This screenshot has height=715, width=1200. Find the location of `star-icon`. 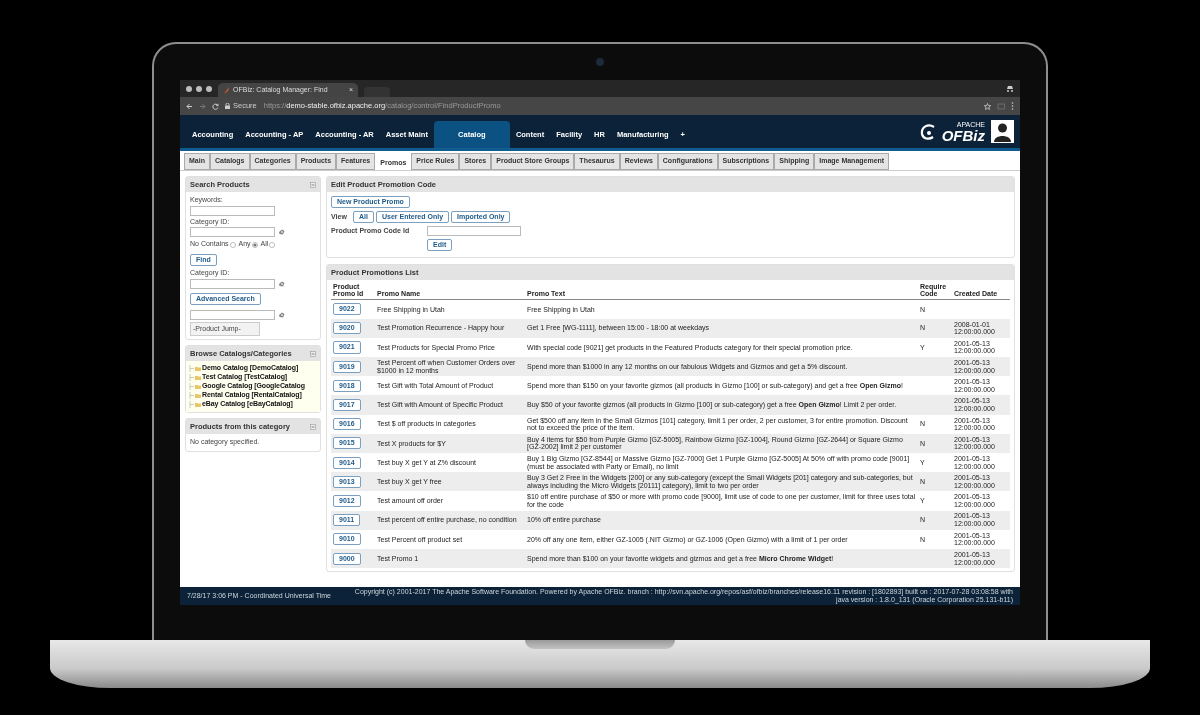

star-icon is located at coordinates (987, 106).